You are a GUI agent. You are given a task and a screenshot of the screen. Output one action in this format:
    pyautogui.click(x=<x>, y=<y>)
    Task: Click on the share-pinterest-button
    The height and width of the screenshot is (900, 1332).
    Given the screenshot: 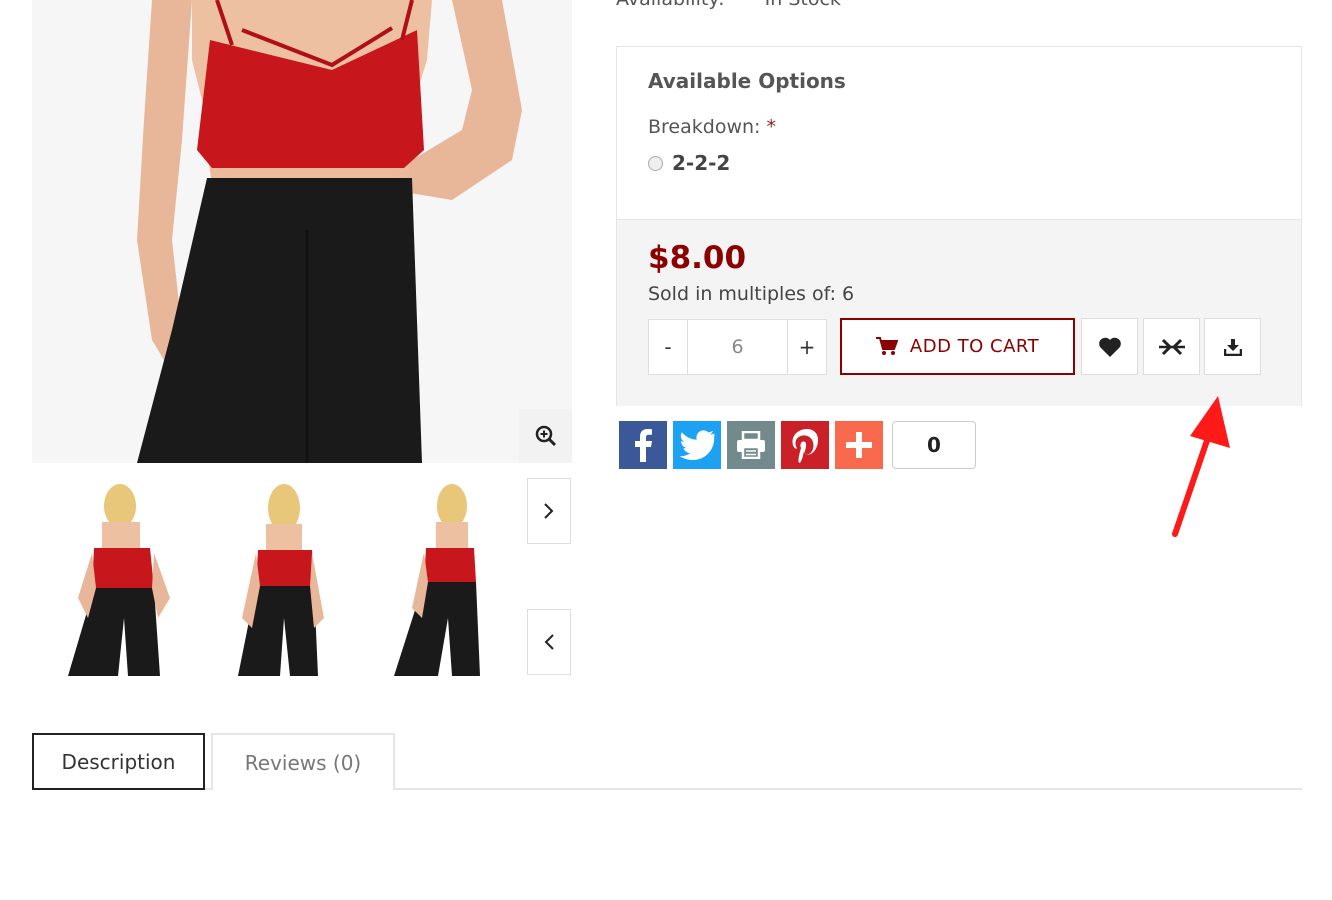 What is the action you would take?
    pyautogui.click(x=805, y=445)
    